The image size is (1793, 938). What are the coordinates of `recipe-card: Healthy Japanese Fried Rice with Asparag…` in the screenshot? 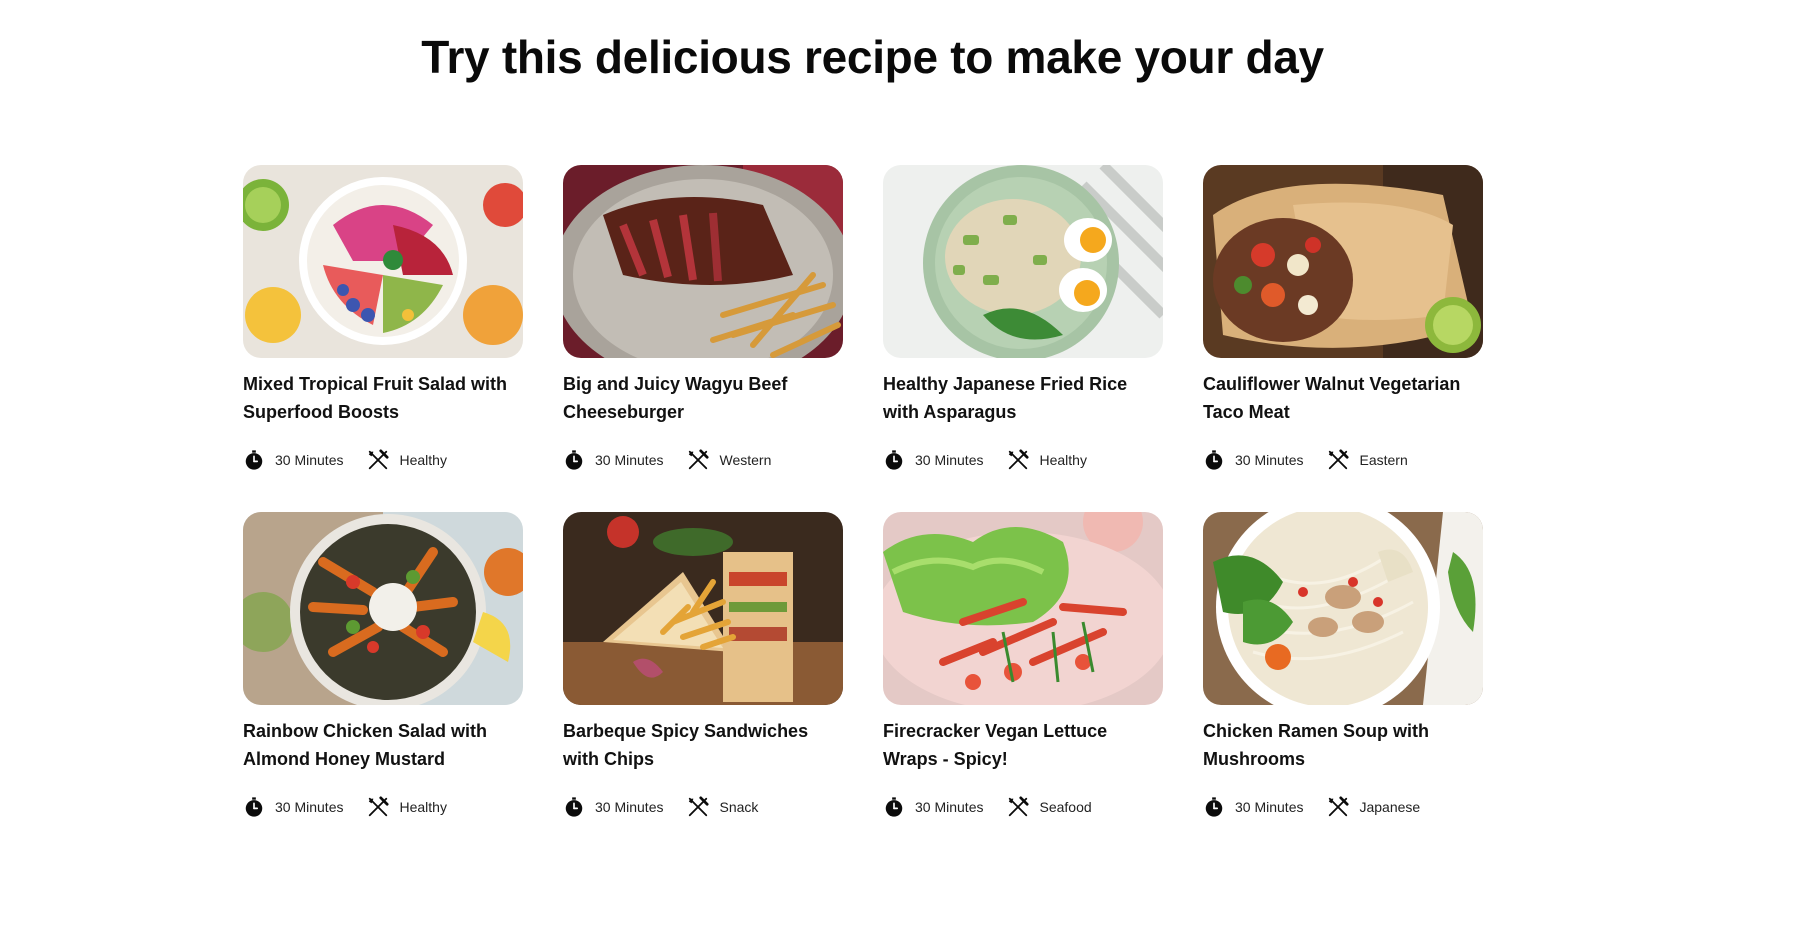 It's located at (1023, 318).